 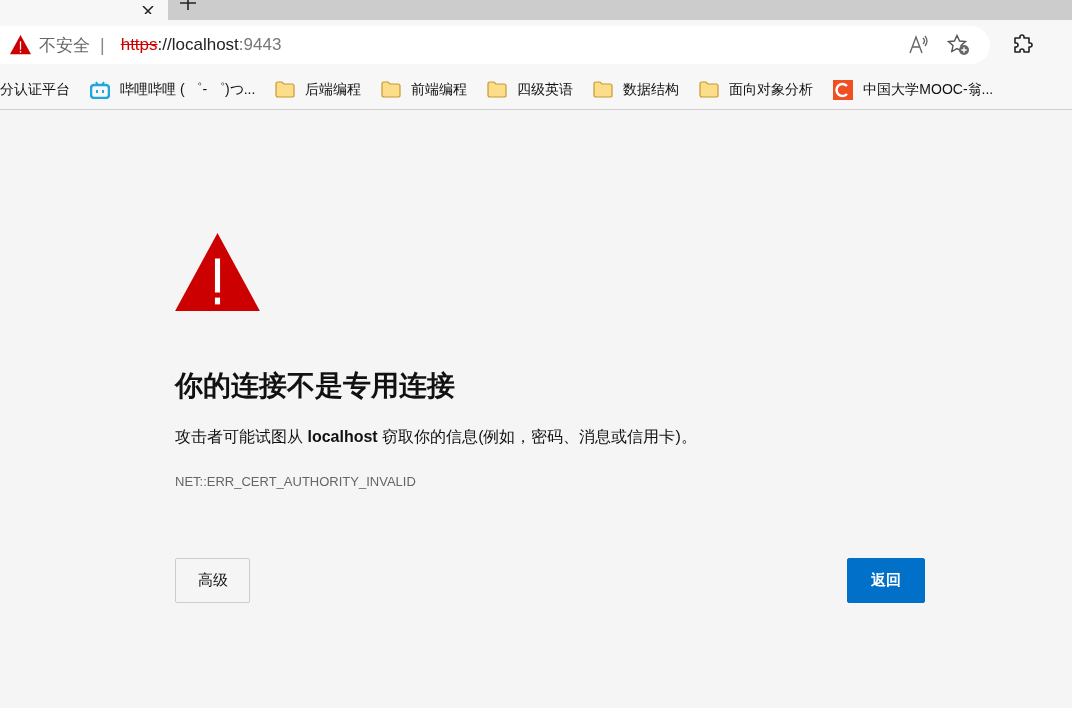 I want to click on url-host: ://localhost, so click(x=198, y=45).